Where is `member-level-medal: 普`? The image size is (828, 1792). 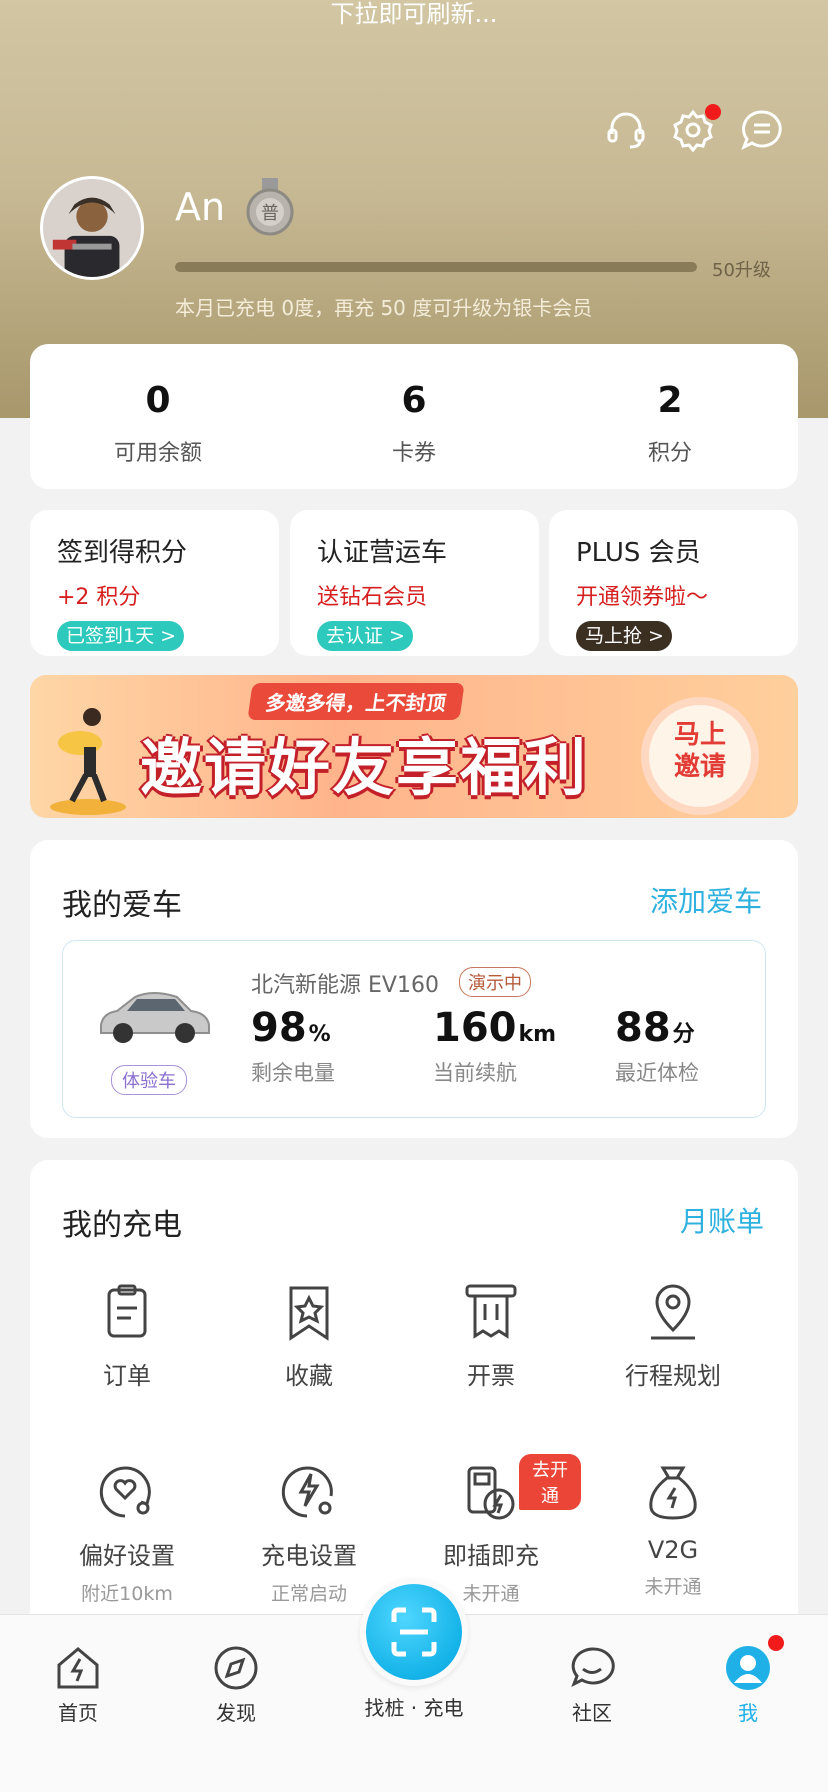
member-level-medal: 普 is located at coordinates (270, 208).